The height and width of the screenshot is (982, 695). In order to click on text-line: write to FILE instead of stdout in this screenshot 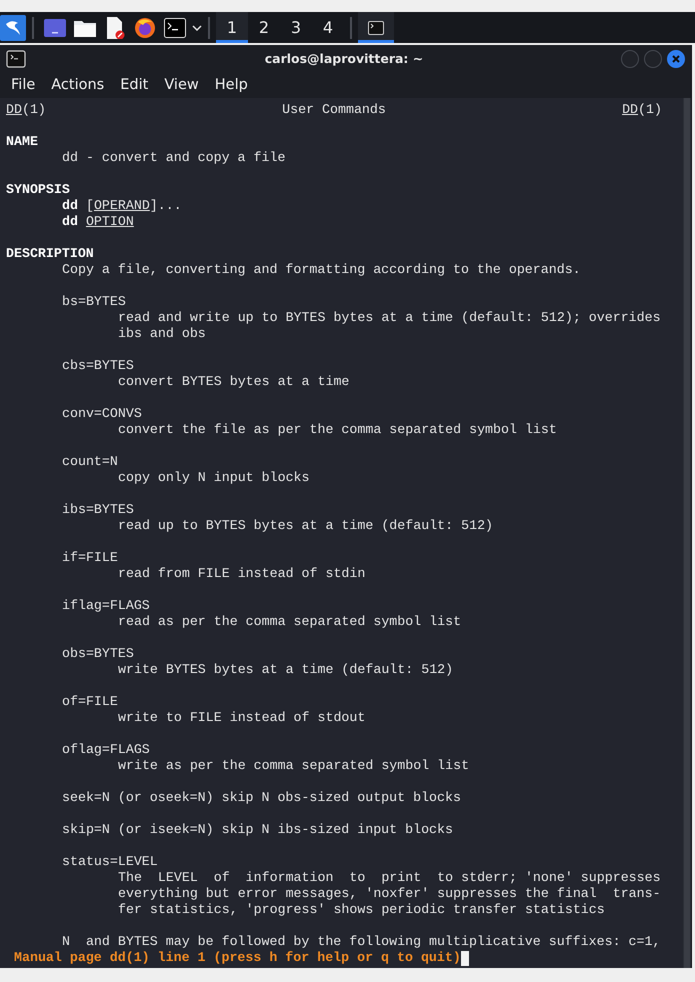, I will do `click(242, 718)`.